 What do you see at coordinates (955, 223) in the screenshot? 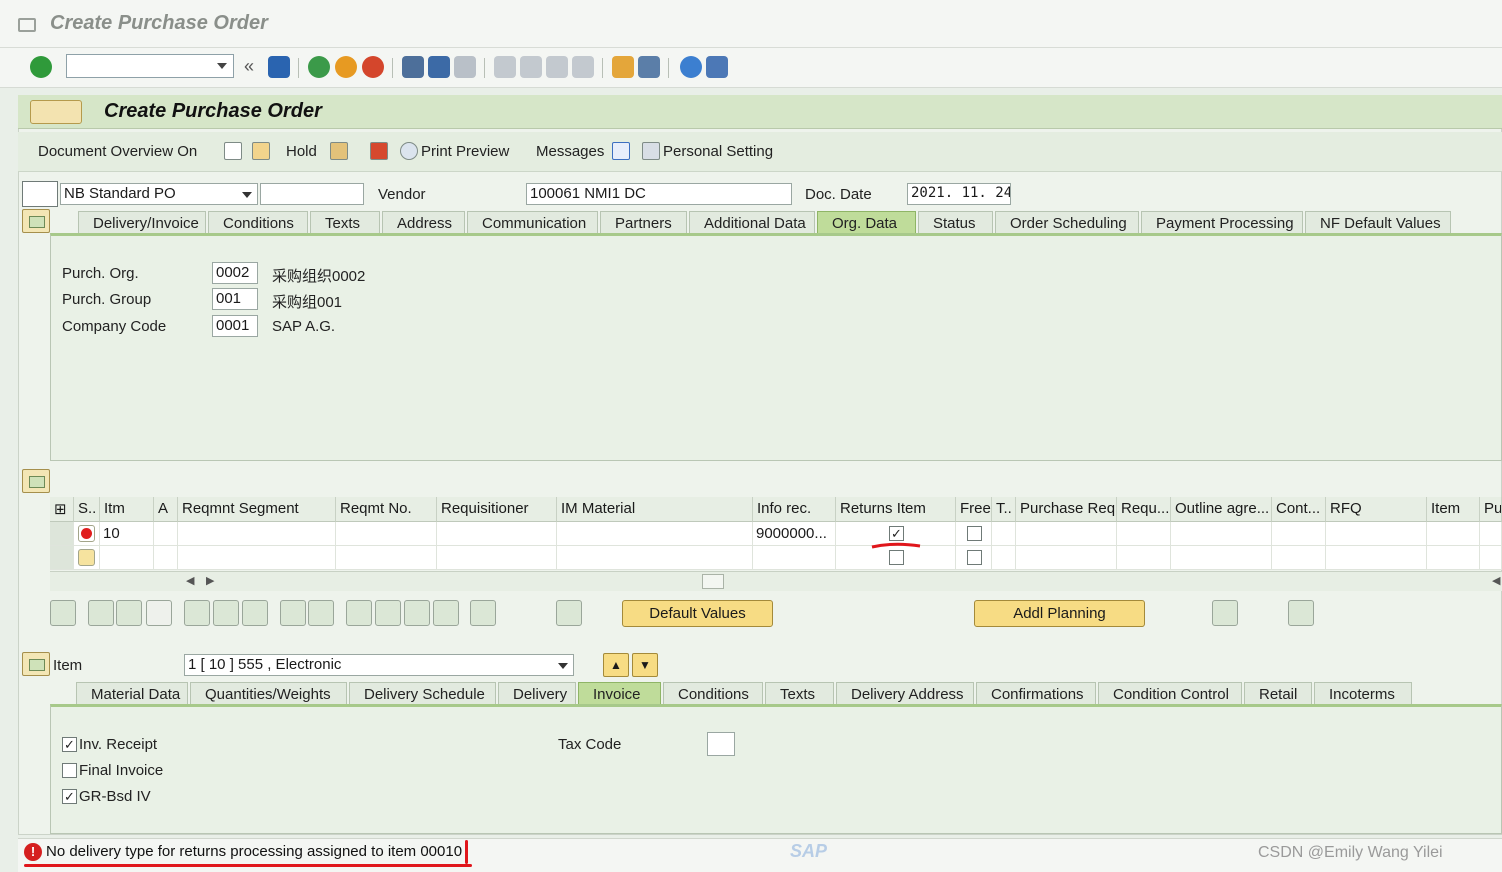
I see `tab-status: Status` at bounding box center [955, 223].